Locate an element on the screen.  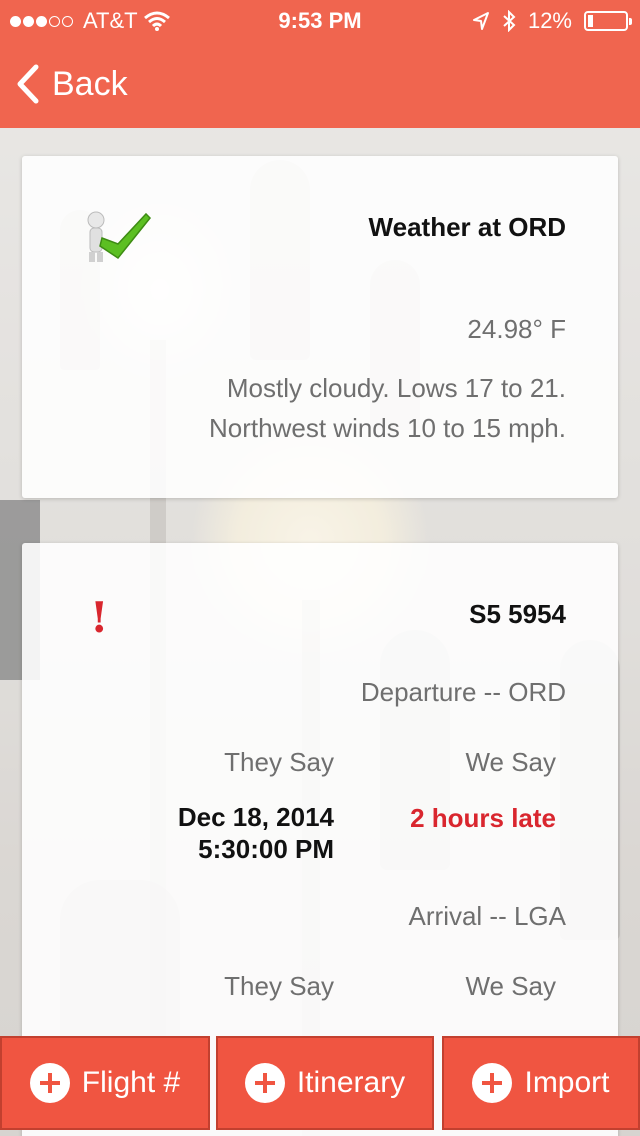
back-label: Back is located at coordinates (90, 83).